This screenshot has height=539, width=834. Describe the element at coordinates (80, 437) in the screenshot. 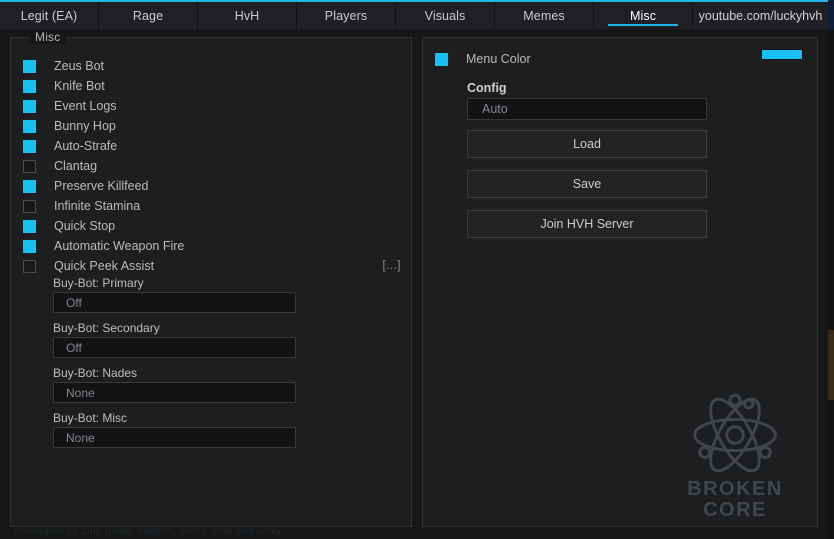

I see `buybot-misc-value: None` at that location.